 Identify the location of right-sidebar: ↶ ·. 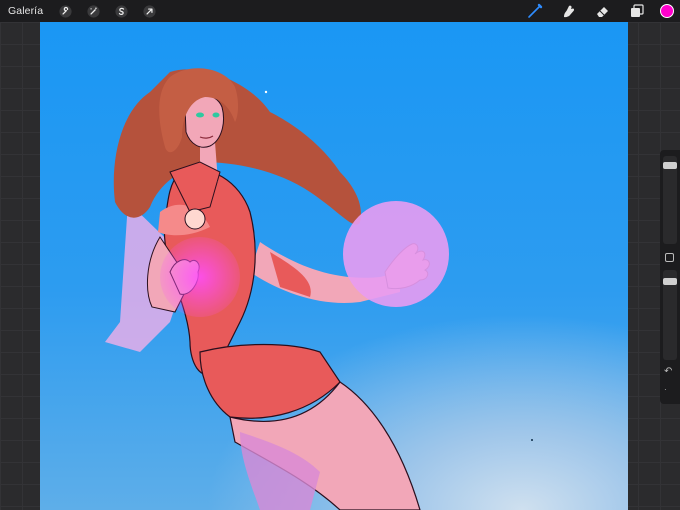
(670, 277).